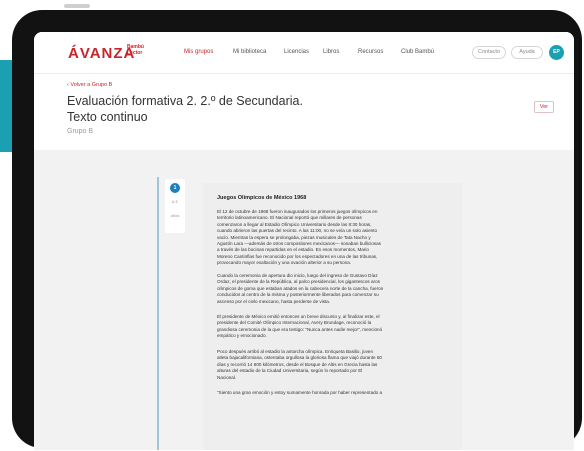 The height and width of the screenshot is (451, 584). I want to click on user-avatar: EP, so click(556, 52).